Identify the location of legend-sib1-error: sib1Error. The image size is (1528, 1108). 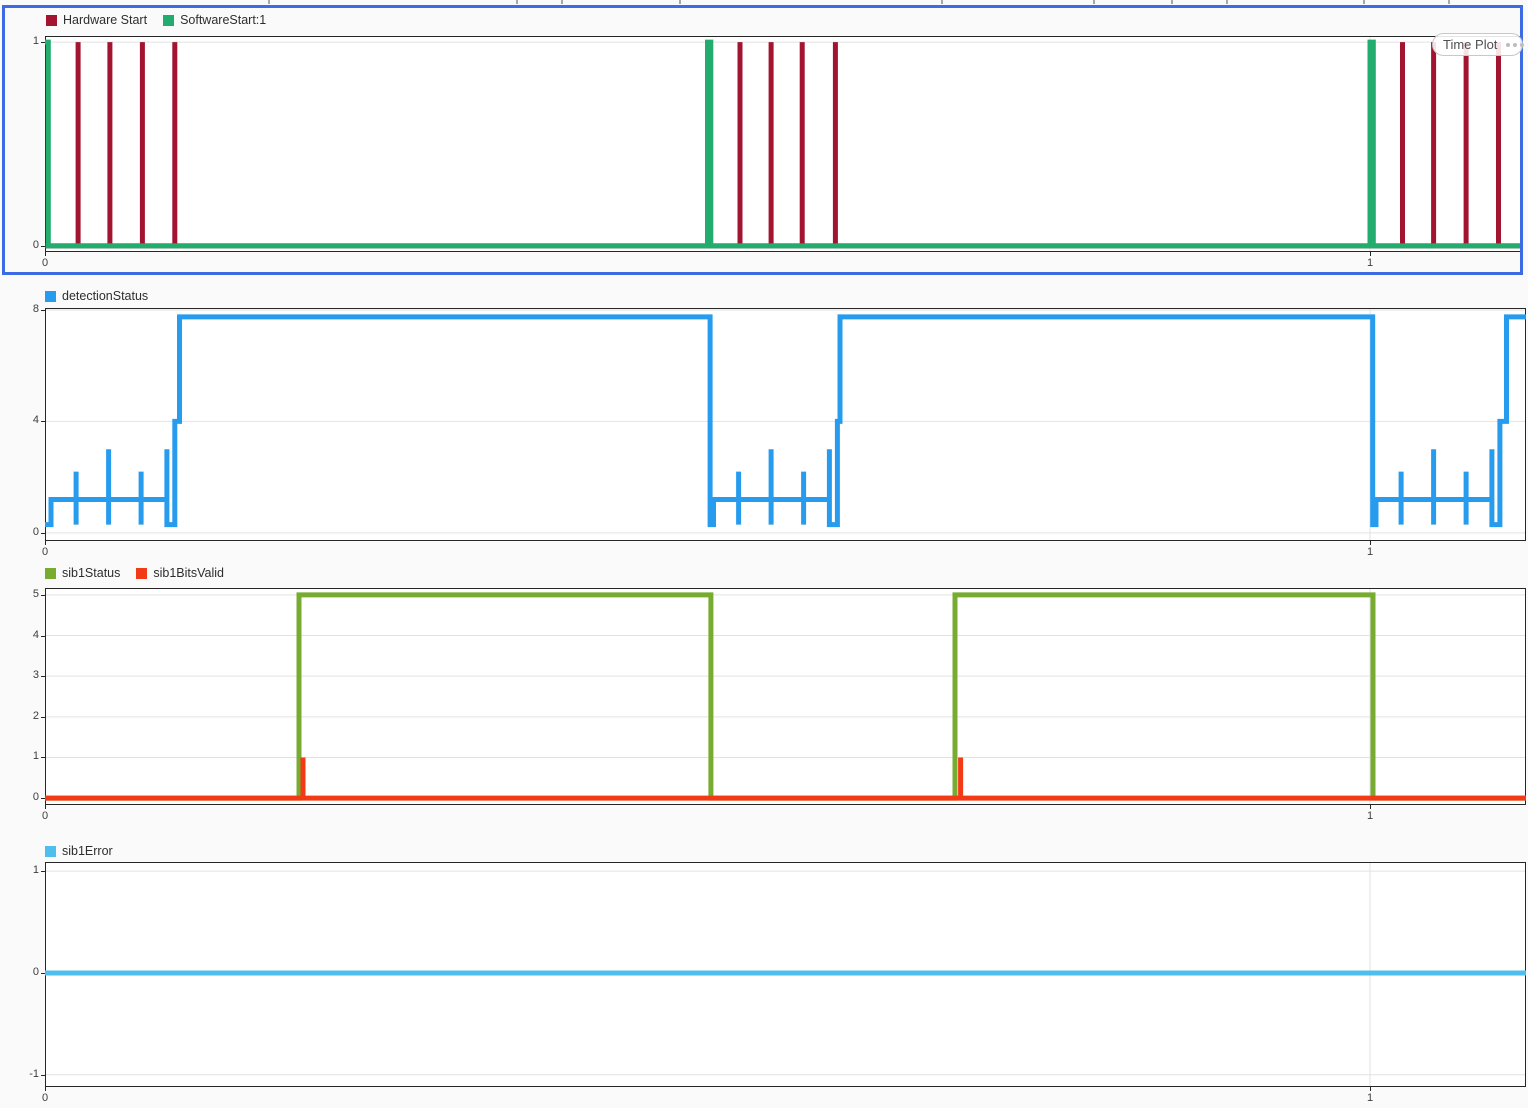
(87, 851).